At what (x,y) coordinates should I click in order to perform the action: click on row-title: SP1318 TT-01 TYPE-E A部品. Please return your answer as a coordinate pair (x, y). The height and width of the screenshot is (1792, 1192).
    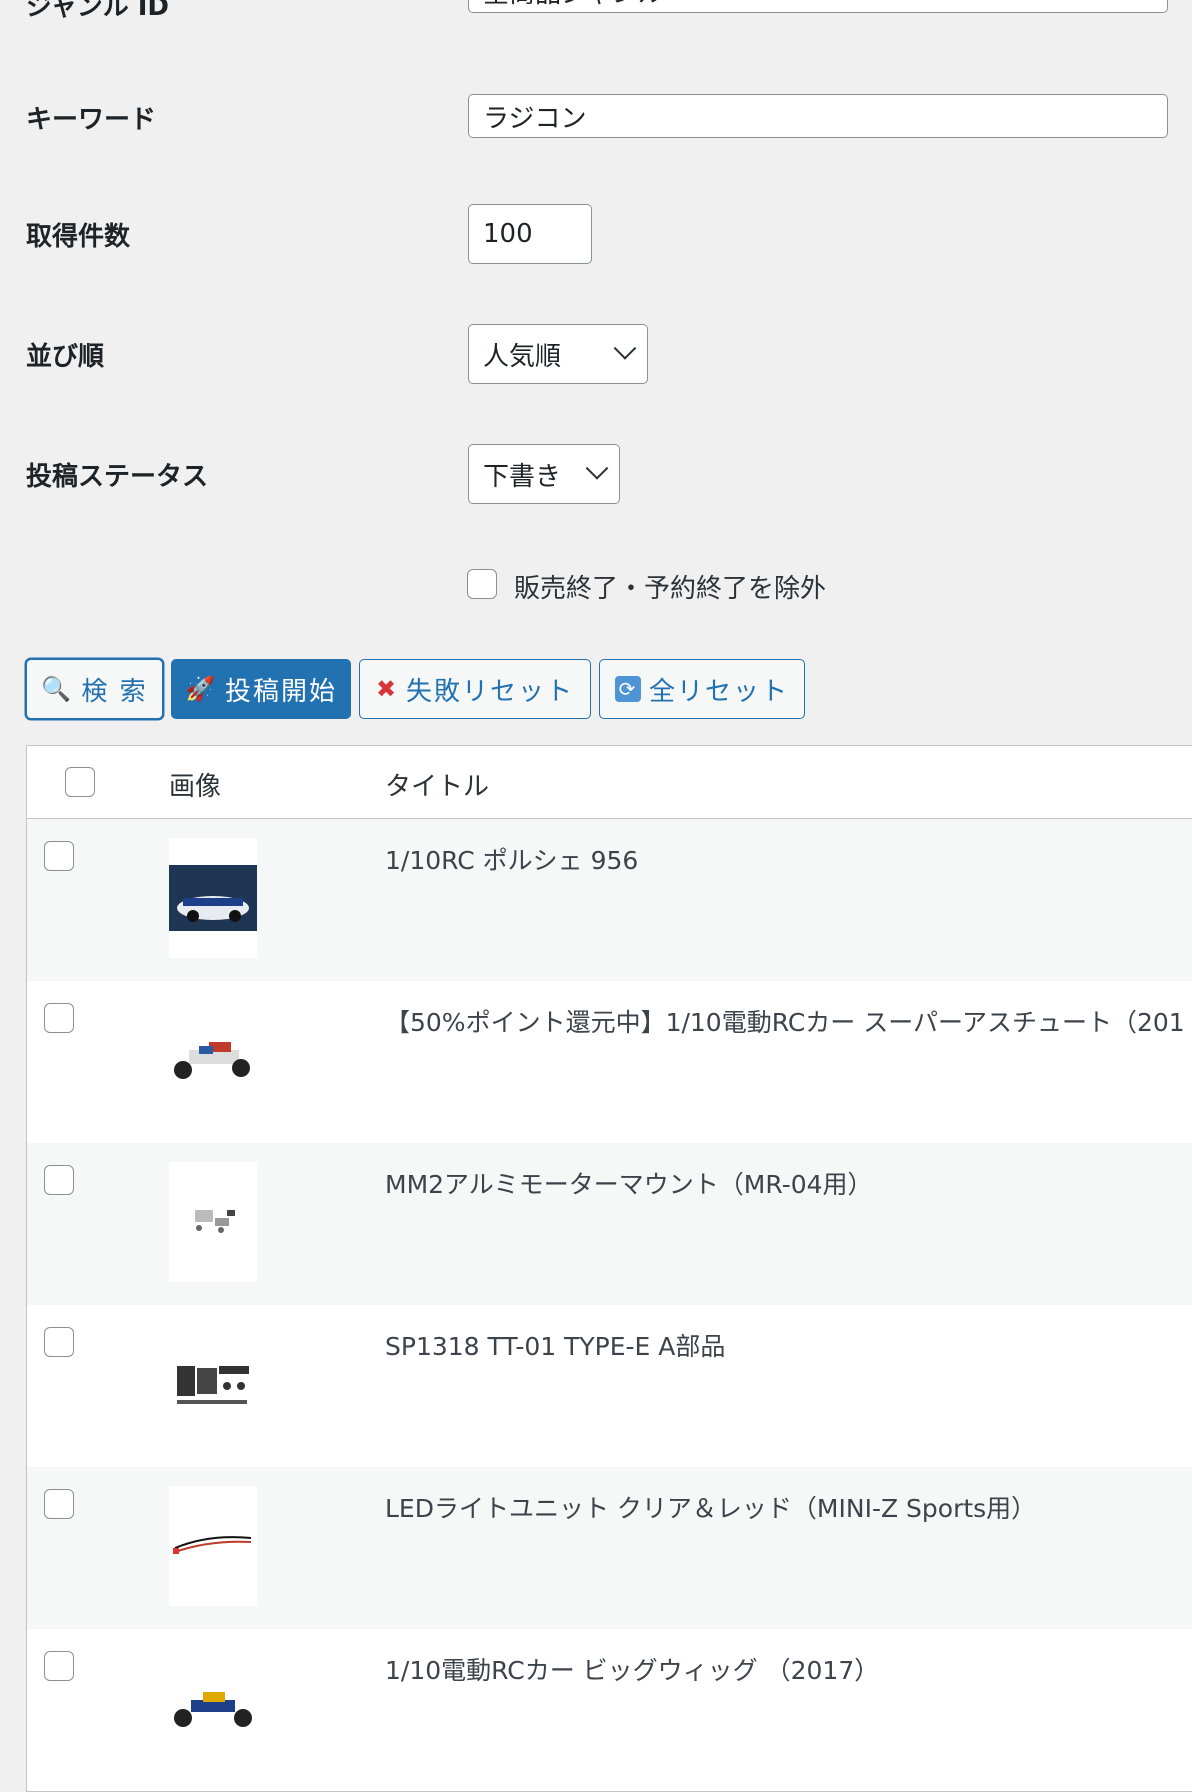
    Looking at the image, I should click on (555, 1345).